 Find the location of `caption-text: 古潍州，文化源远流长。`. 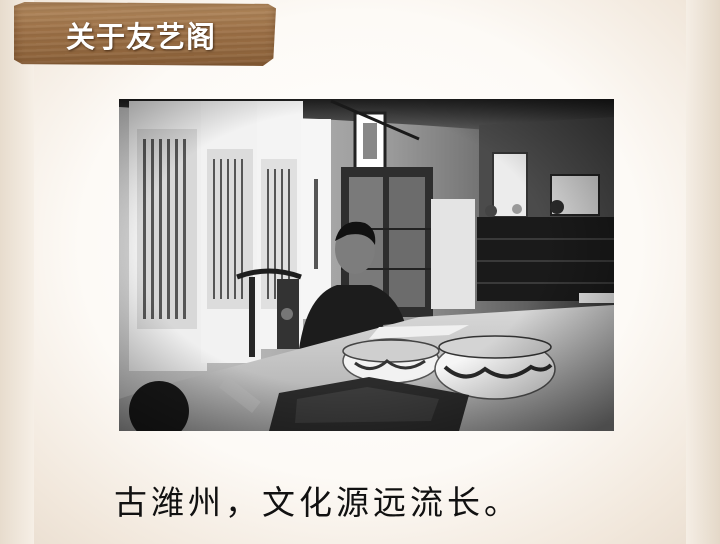

caption-text: 古潍州，文化源远流长。 is located at coordinates (317, 502).